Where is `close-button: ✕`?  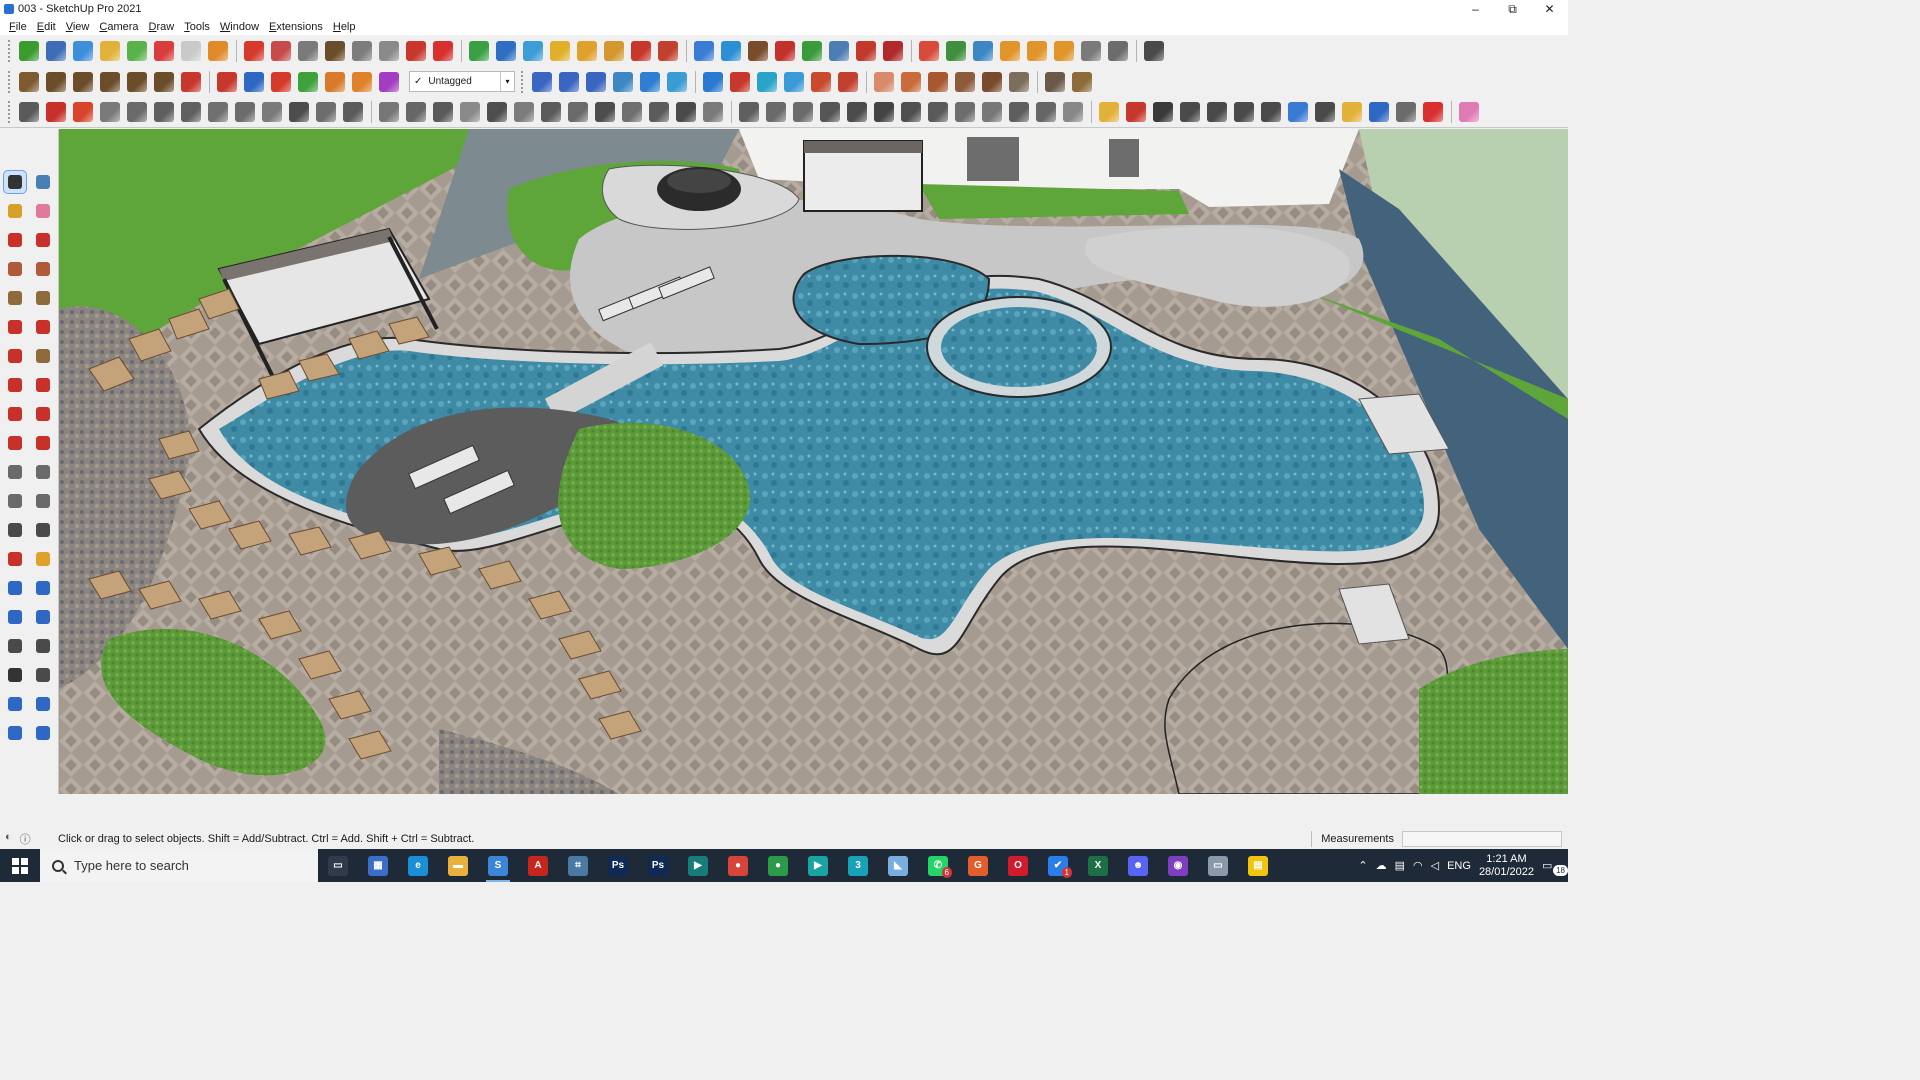 close-button: ✕ is located at coordinates (1549, 9).